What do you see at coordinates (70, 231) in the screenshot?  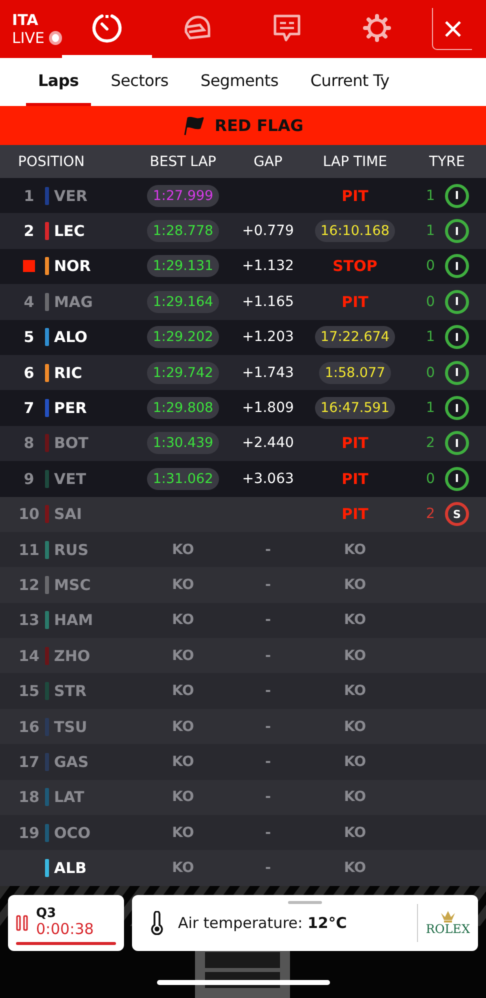 I see `driver-code: LEC` at bounding box center [70, 231].